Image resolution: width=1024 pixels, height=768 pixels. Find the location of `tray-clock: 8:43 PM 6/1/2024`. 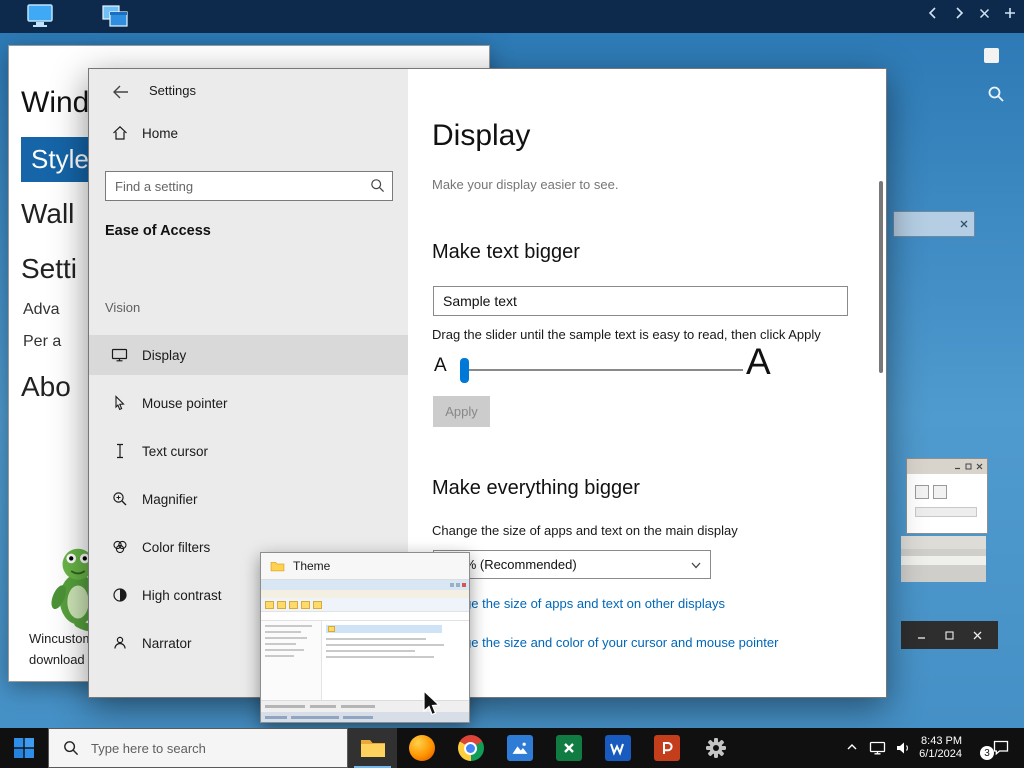

tray-clock: 8:43 PM 6/1/2024 is located at coordinates (940, 748).